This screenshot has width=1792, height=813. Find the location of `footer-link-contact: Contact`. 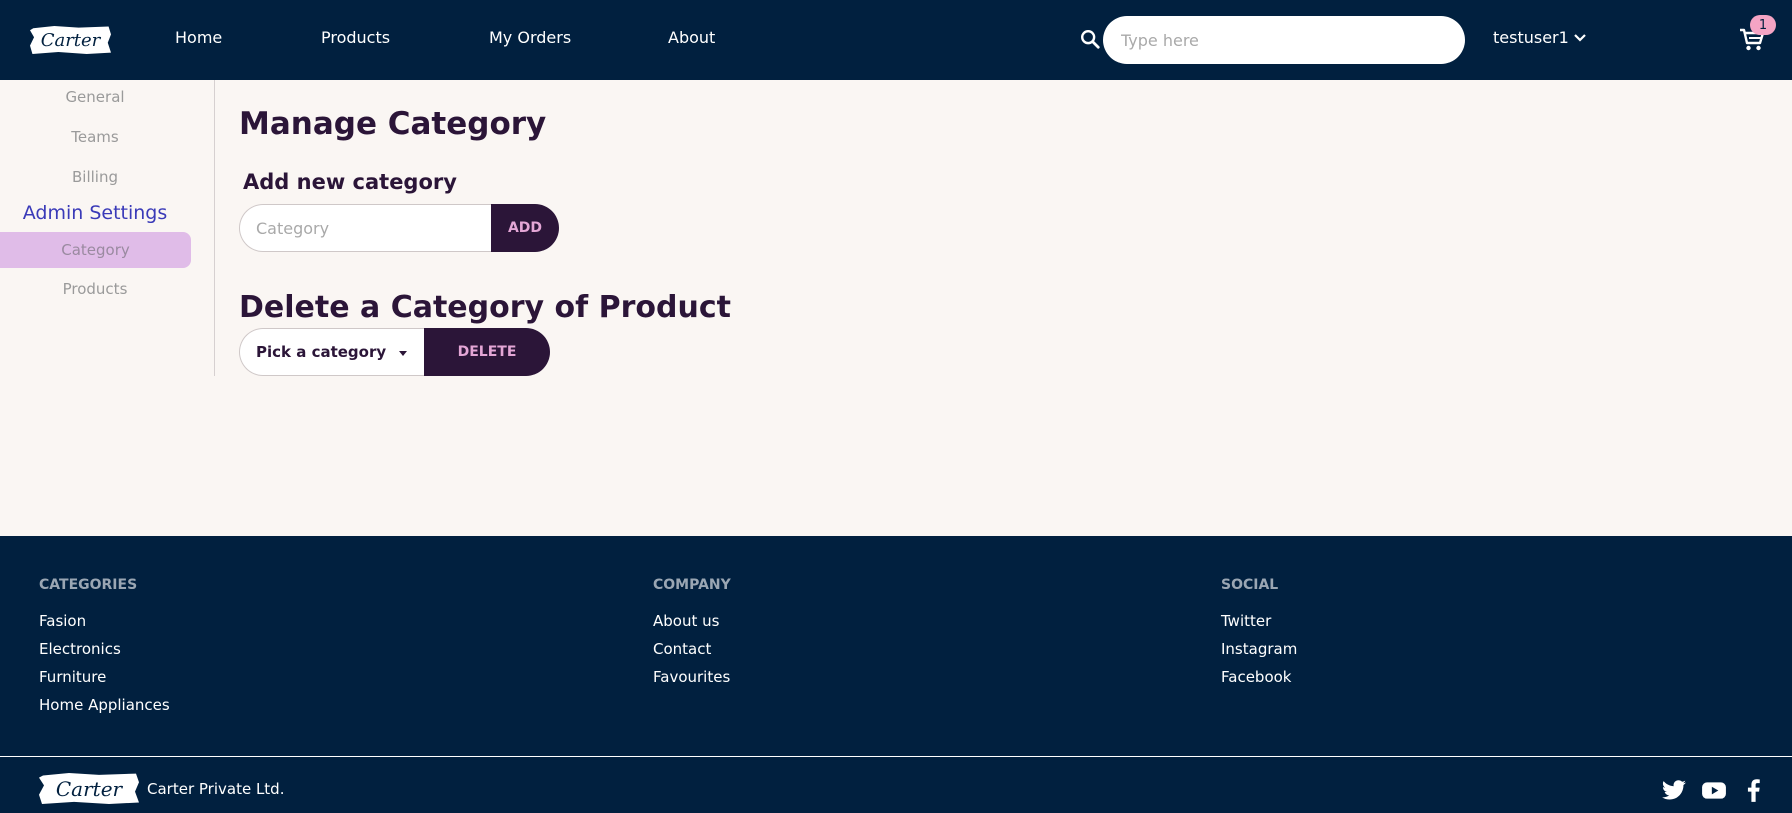

footer-link-contact: Contact is located at coordinates (682, 649).